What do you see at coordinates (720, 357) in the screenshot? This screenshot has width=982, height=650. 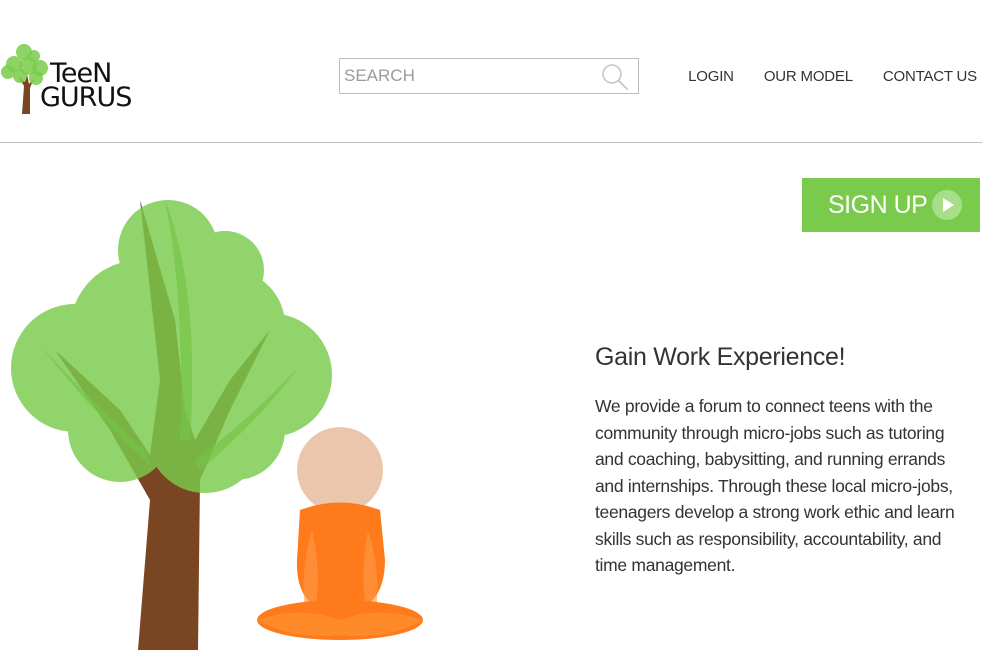 I see `hero-heading: Gain Work Experience!` at bounding box center [720, 357].